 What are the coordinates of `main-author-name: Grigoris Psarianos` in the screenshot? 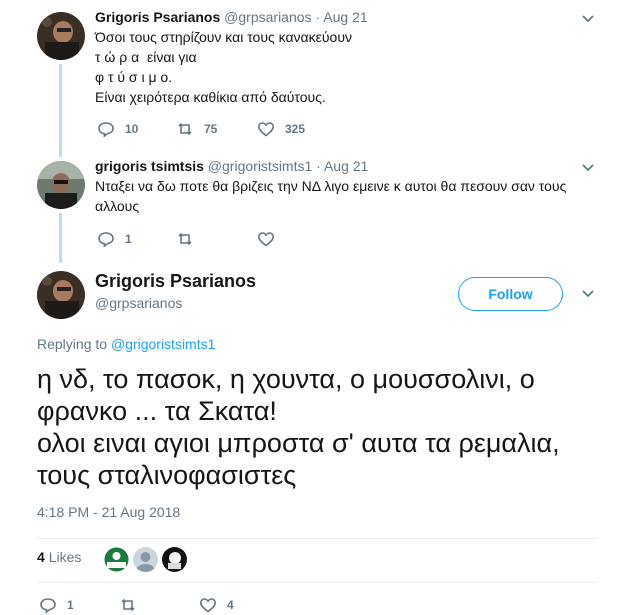 It's located at (175, 281).